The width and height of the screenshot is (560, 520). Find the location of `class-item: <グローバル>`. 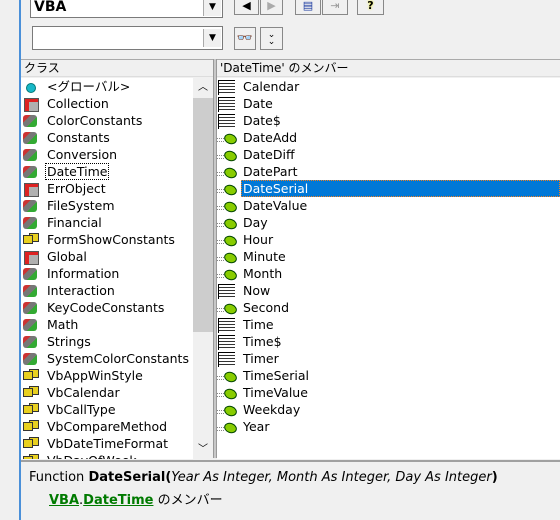

class-item: <グローバル> is located at coordinates (107, 86).